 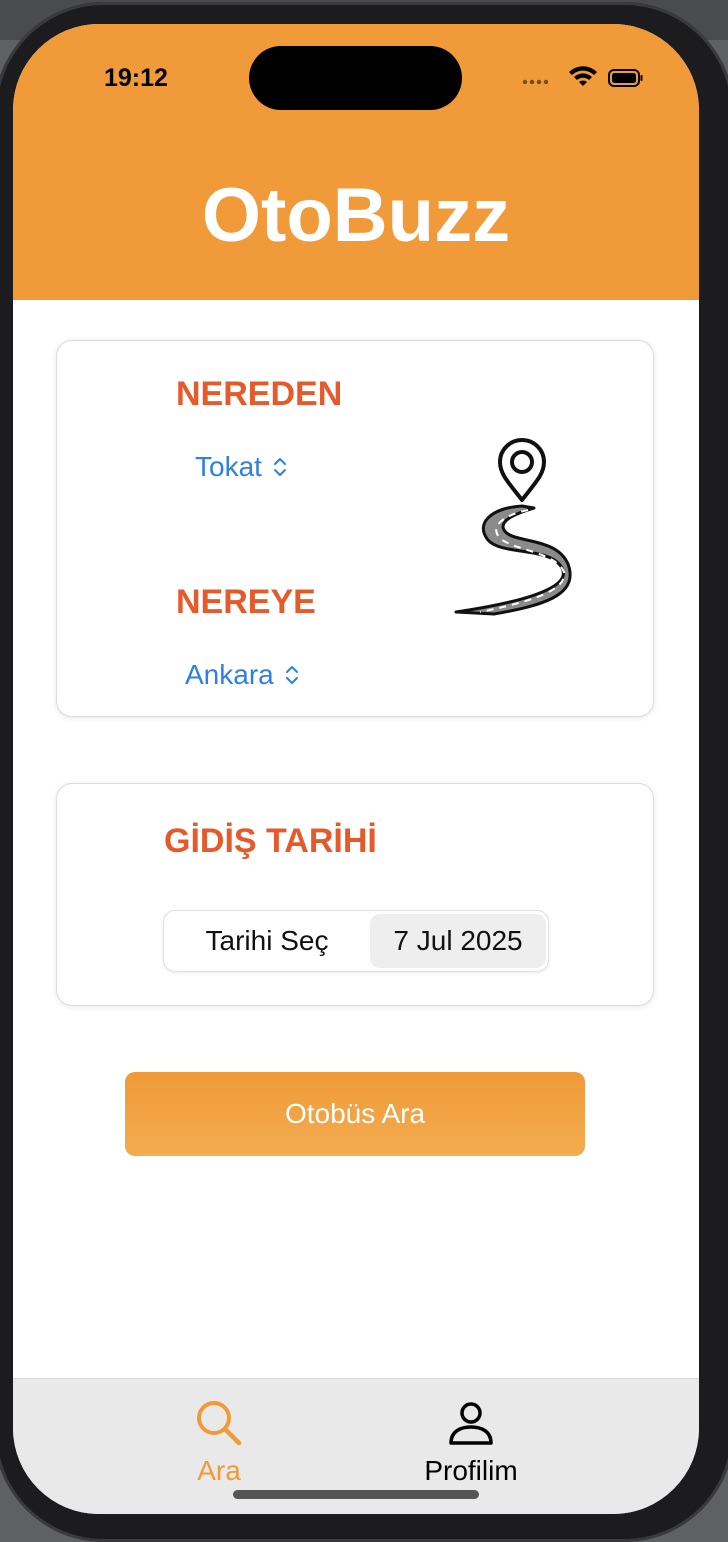 I want to click on wifi-icon, so click(x=583, y=76).